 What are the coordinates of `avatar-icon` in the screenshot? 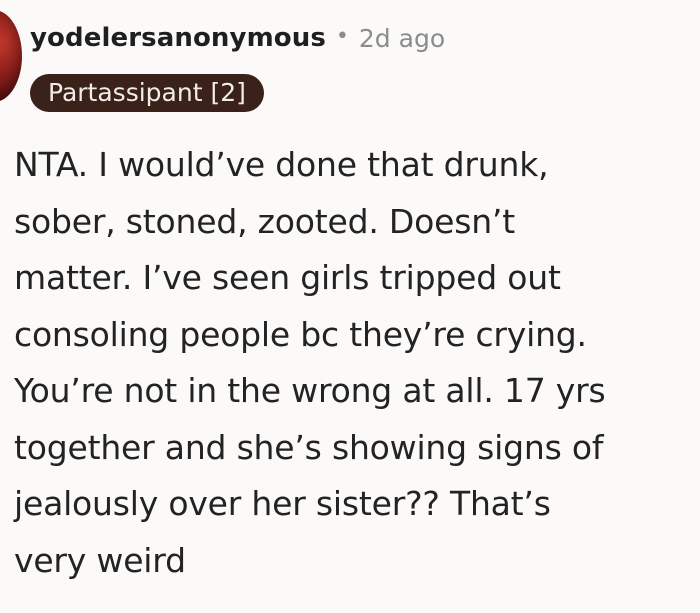 It's located at (11, 56).